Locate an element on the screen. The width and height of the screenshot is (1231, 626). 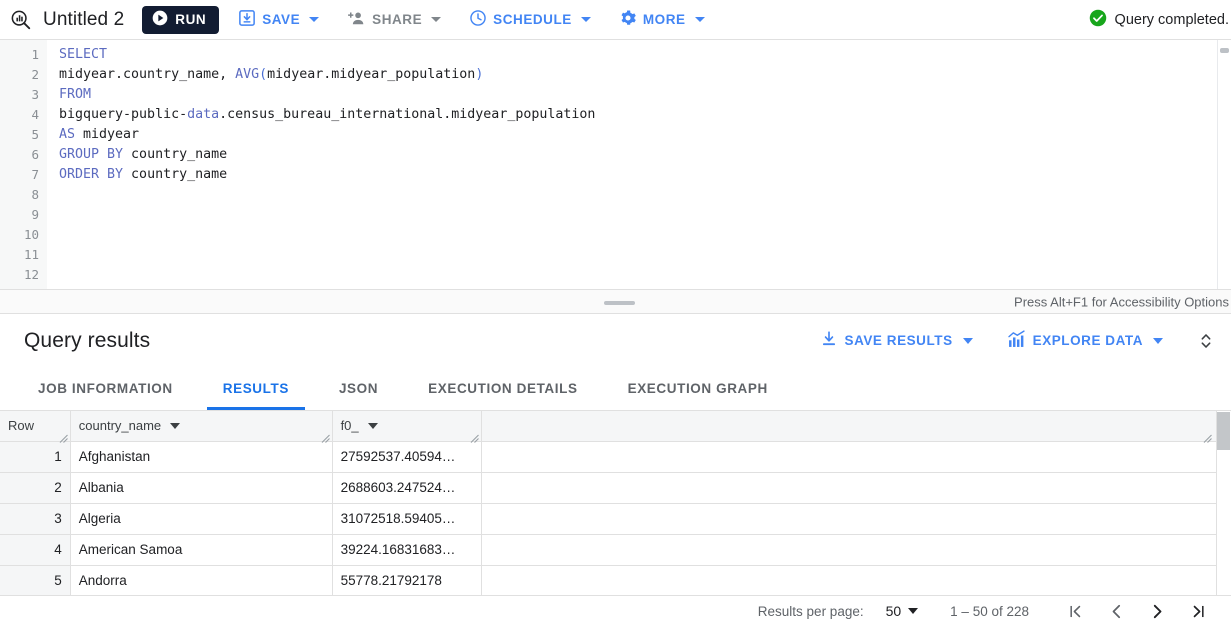
tab-json: JSON is located at coordinates (358, 388).